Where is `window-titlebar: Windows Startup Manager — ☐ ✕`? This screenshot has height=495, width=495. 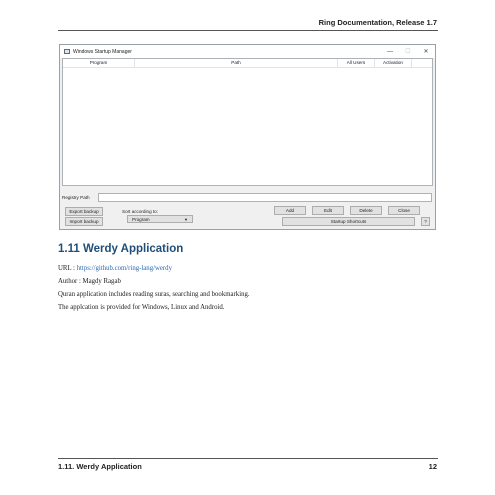 window-titlebar: Windows Startup Manager — ☐ ✕ is located at coordinates (247, 51).